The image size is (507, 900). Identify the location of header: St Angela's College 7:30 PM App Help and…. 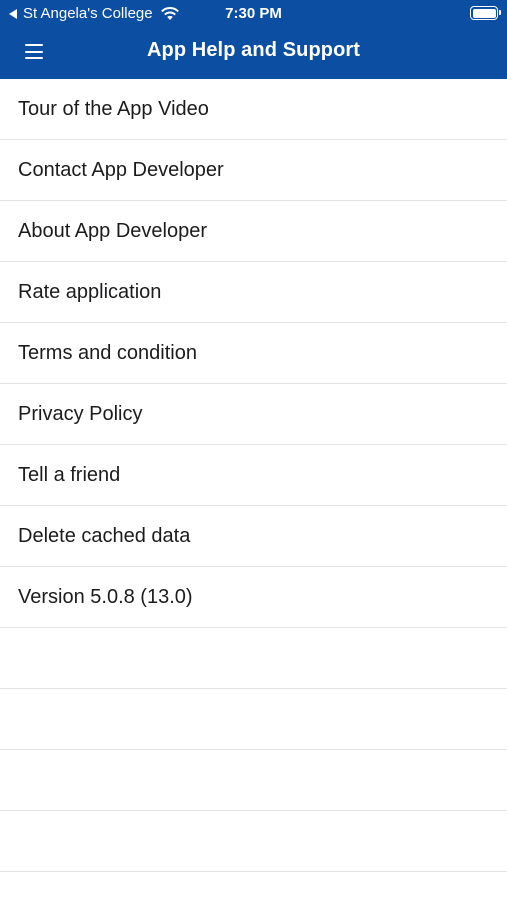
(253, 39).